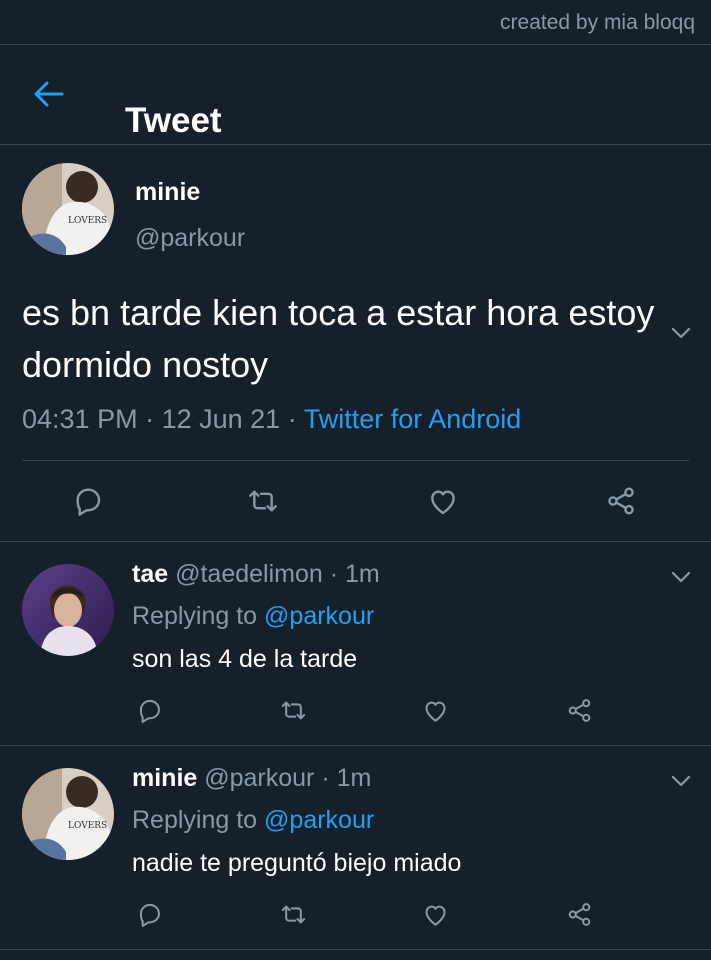 This screenshot has width=711, height=960. I want to click on reply-header: minie @parkour · 1m, so click(251, 778).